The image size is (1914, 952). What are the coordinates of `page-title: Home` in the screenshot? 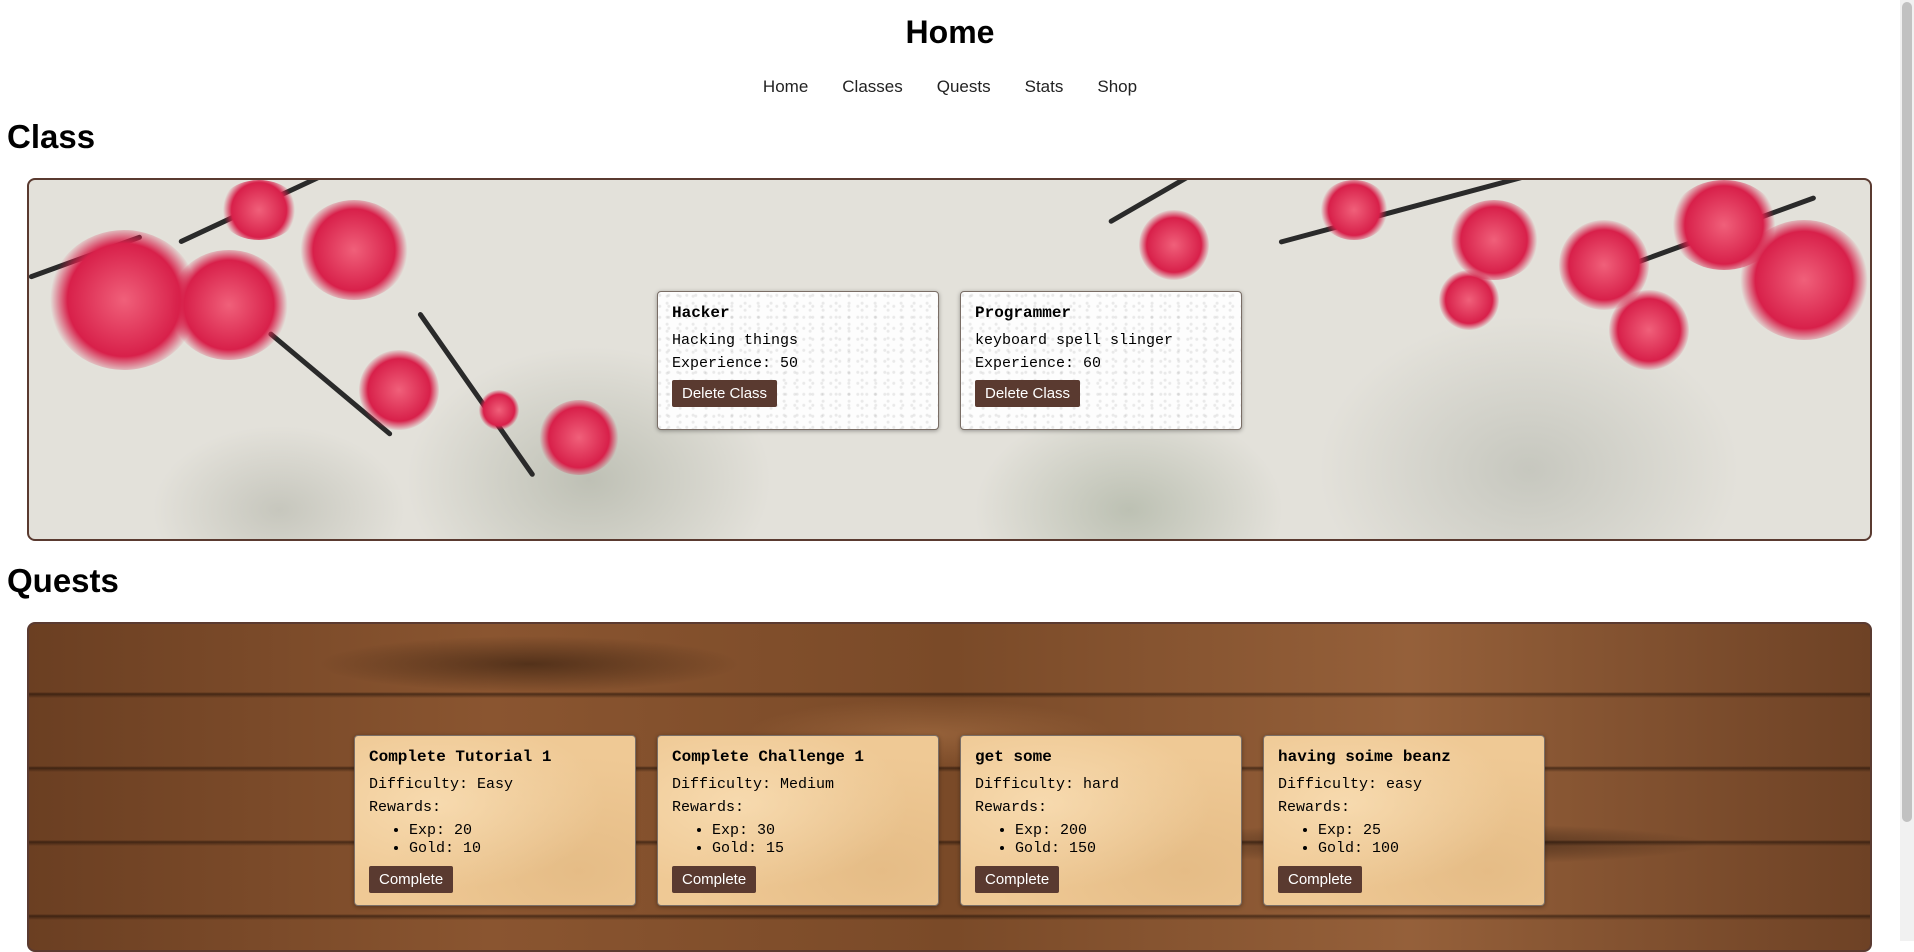 It's located at (950, 32).